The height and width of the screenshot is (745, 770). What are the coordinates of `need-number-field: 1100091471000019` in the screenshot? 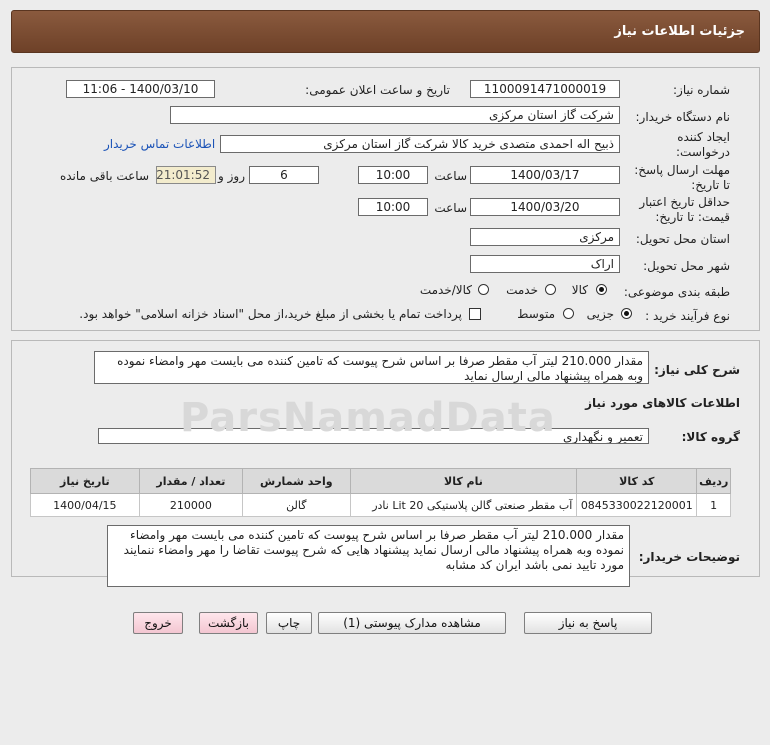 It's located at (545, 89).